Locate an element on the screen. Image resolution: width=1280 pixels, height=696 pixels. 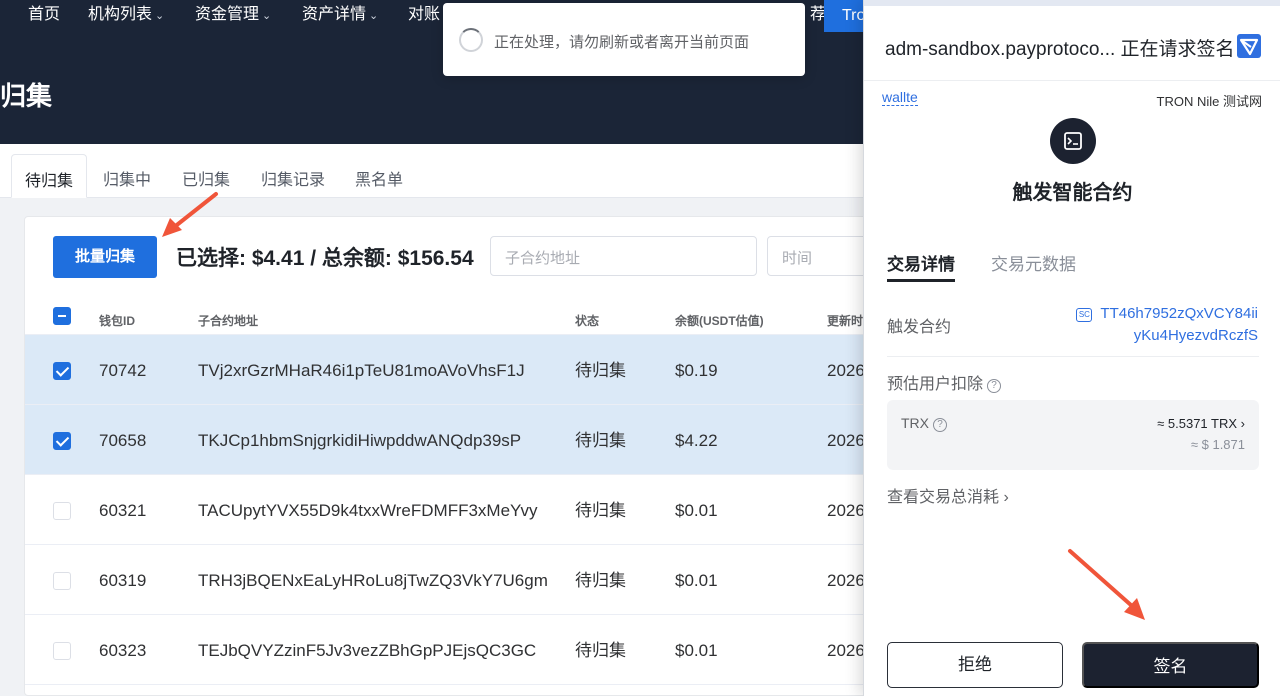
column-header-balance: 余额(USDT估值) is located at coordinates (719, 320).